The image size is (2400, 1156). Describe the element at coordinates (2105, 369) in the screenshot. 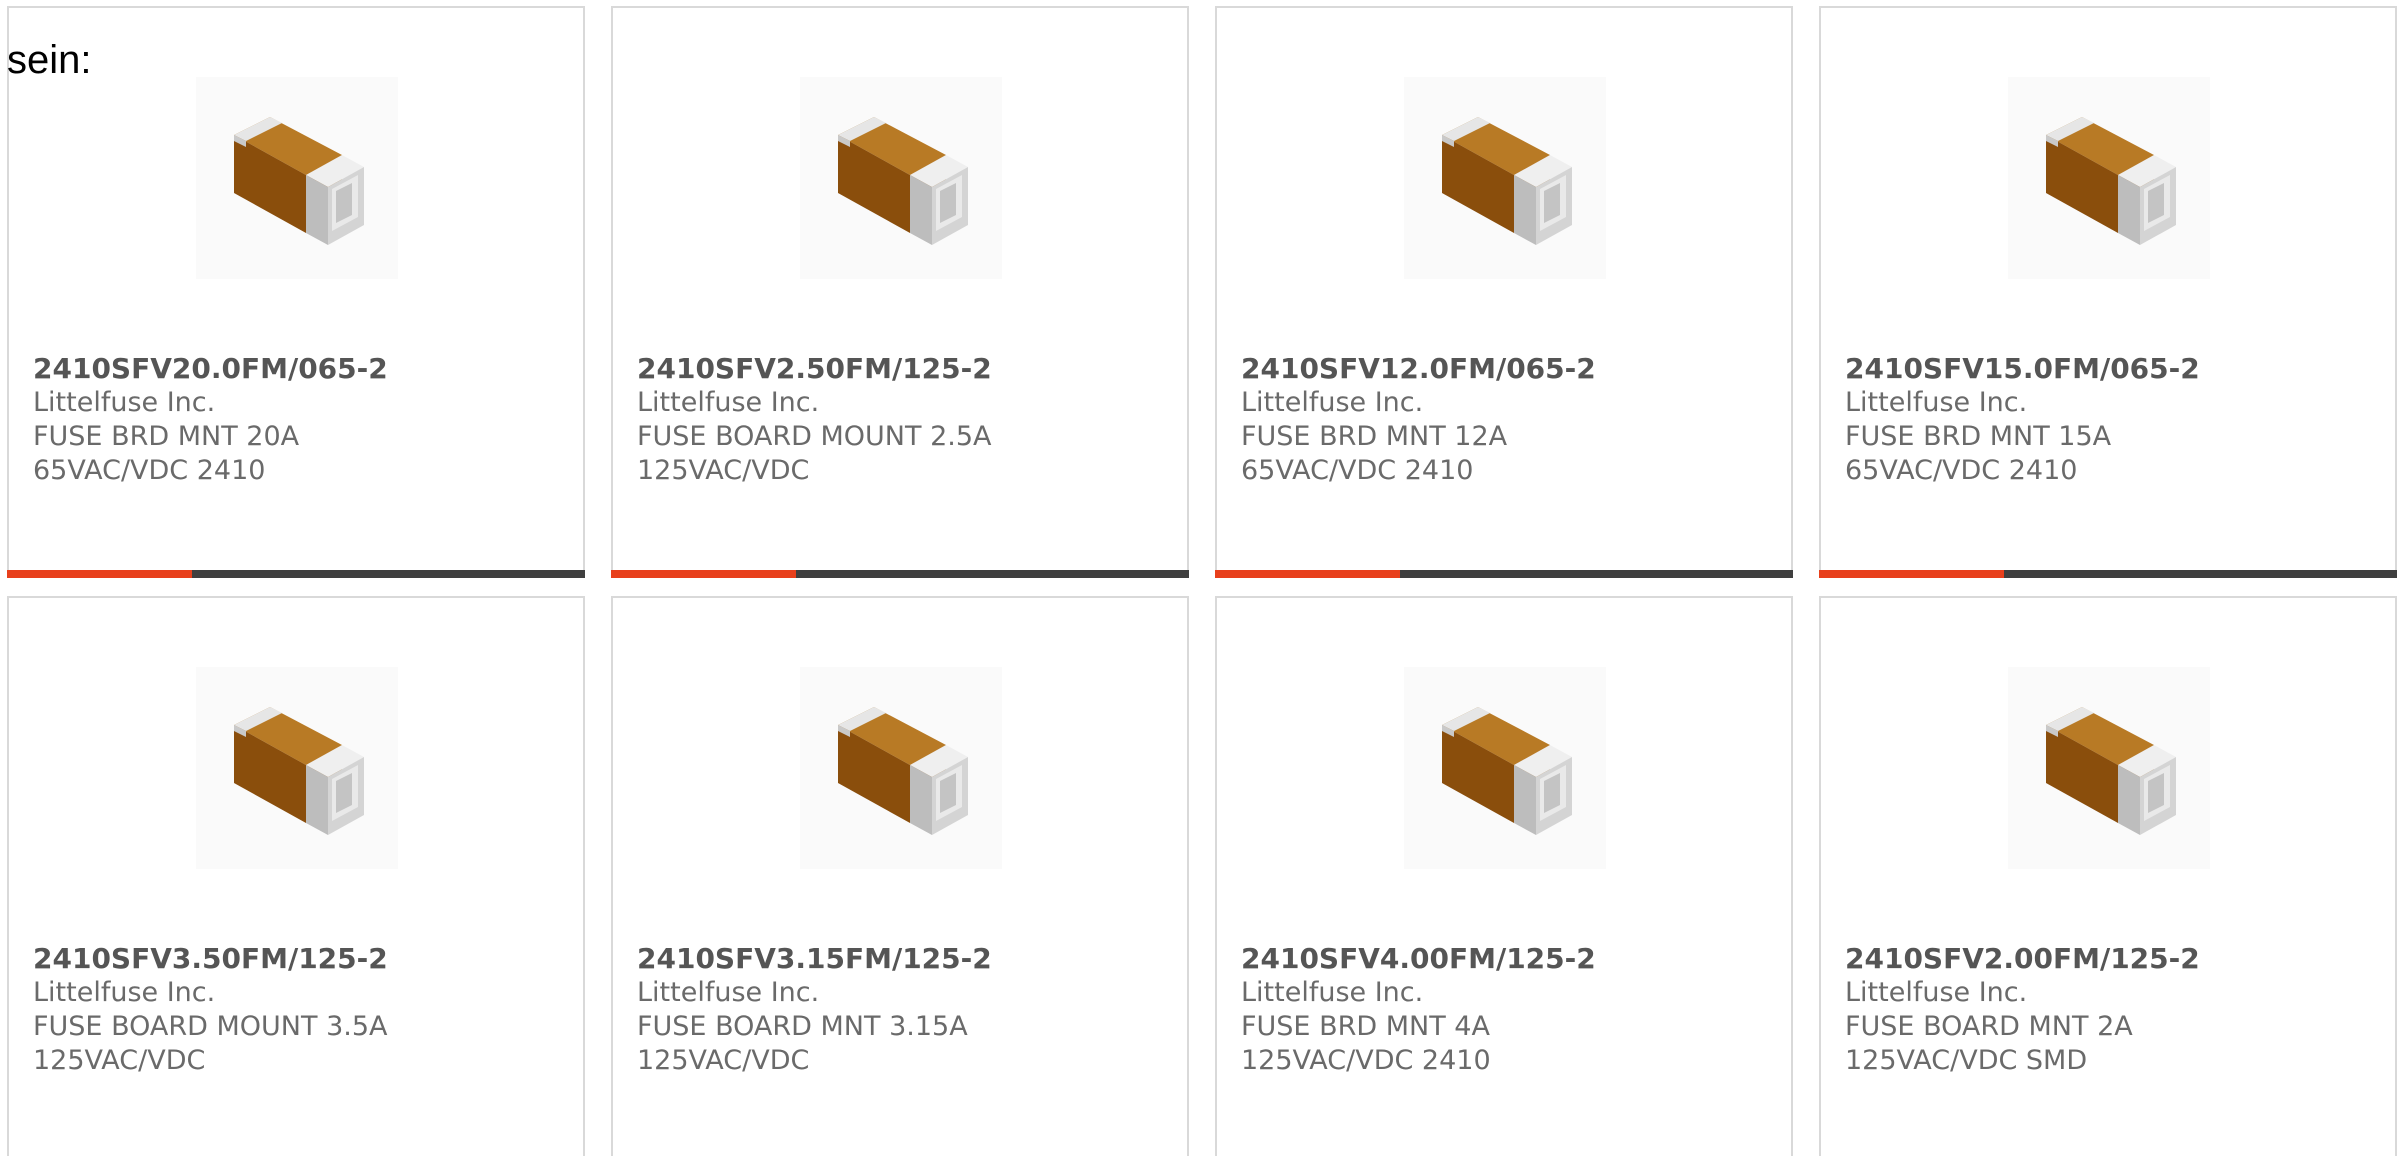

I see `part-number-link: 2410SFV15.0FM/065-2` at that location.